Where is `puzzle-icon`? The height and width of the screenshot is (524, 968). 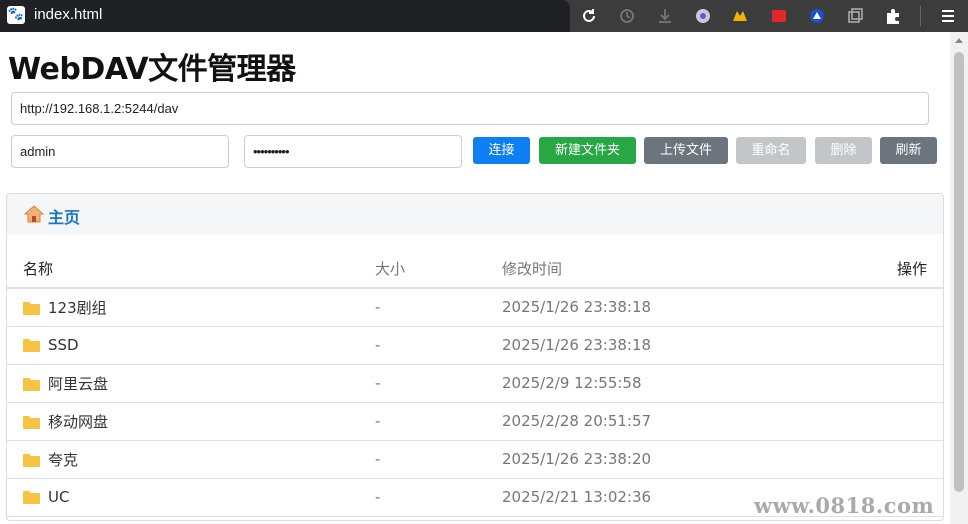 puzzle-icon is located at coordinates (893, 16).